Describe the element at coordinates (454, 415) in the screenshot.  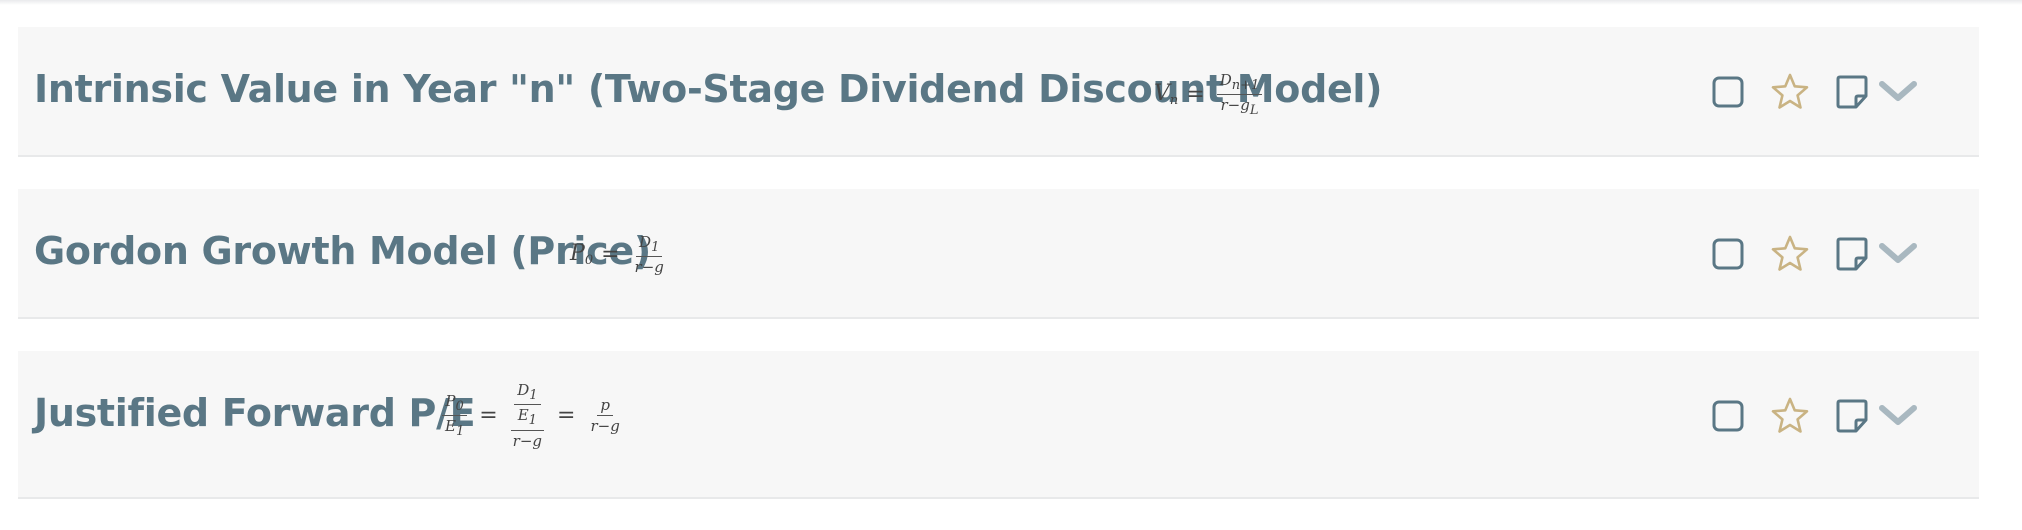
I see `formula-lhs-fraction: P0 E1` at that location.